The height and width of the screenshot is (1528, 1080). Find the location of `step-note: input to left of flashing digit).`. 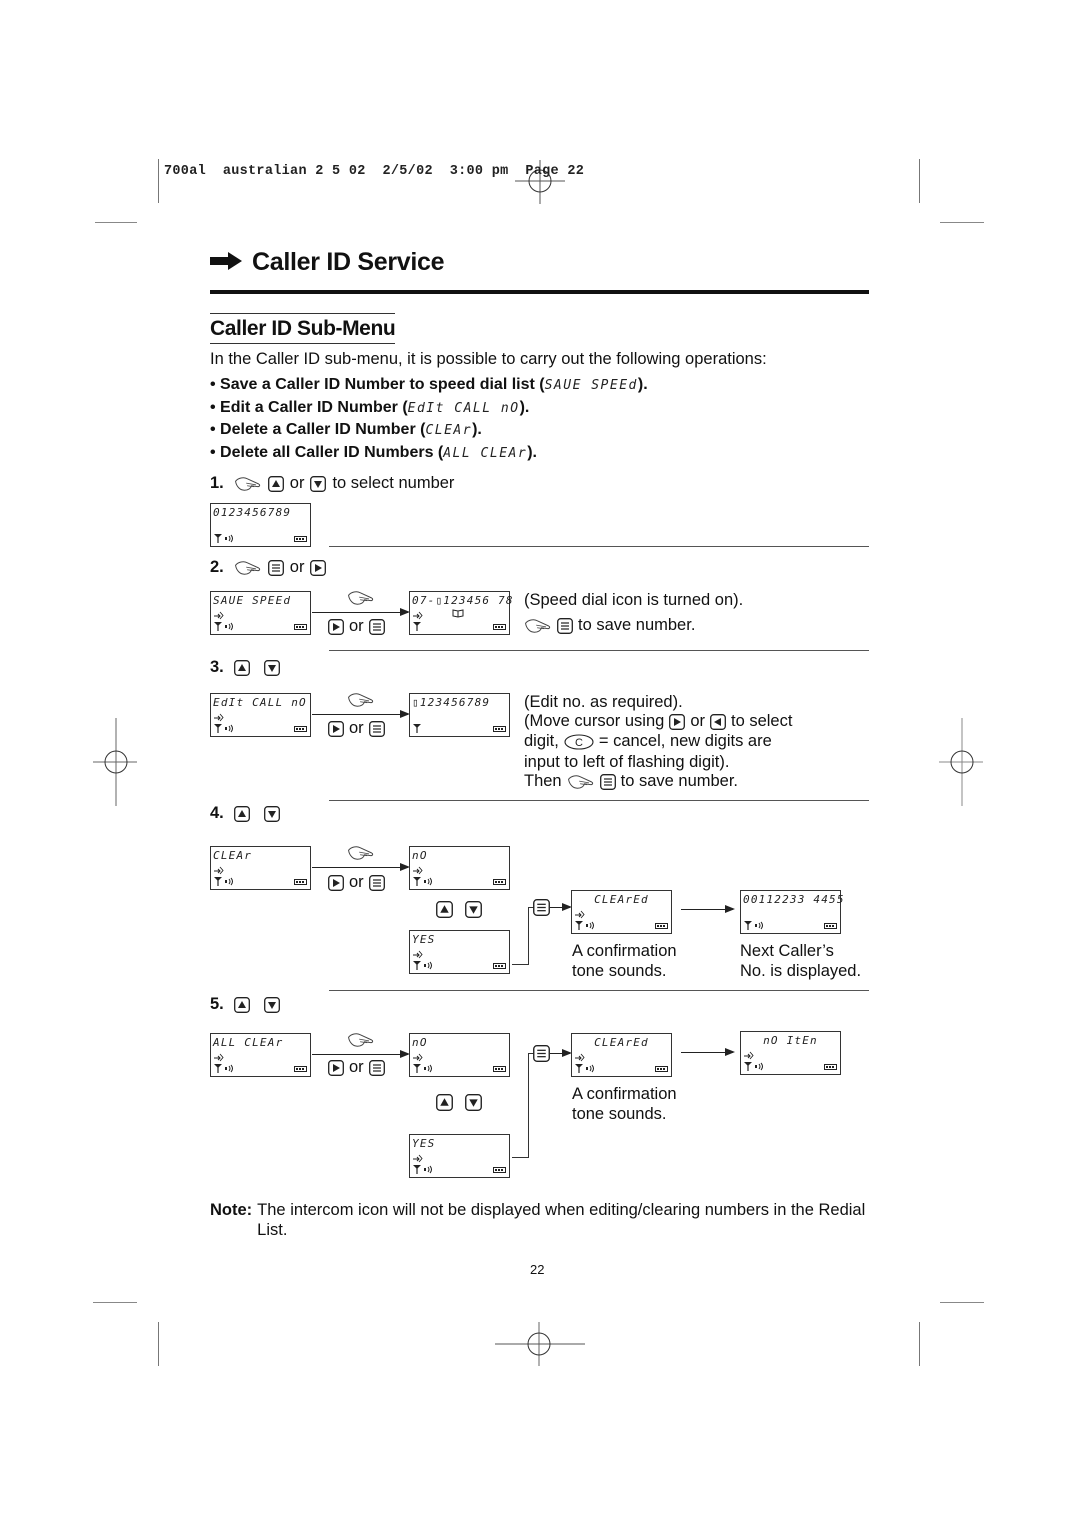

step-note: input to left of flashing digit). is located at coordinates (627, 762).